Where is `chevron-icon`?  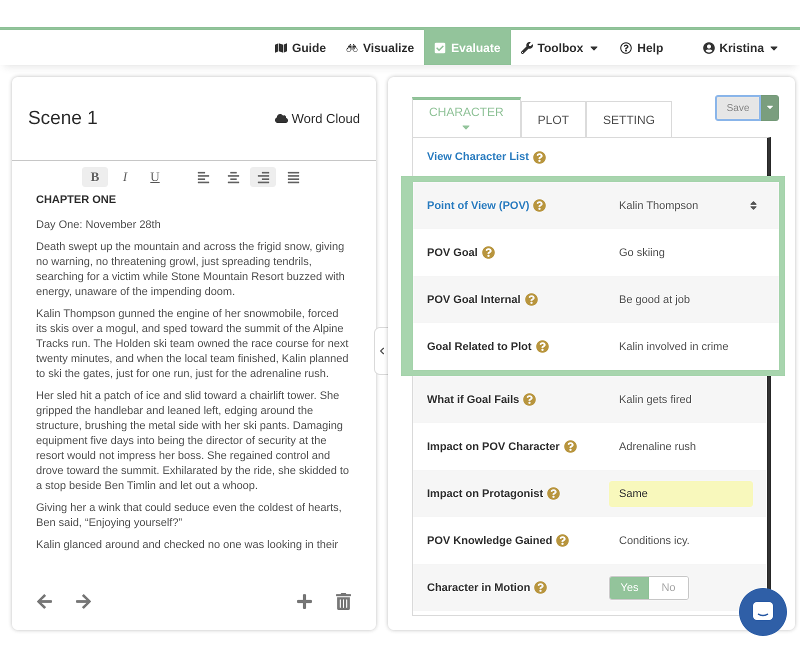 chevron-icon is located at coordinates (382, 351).